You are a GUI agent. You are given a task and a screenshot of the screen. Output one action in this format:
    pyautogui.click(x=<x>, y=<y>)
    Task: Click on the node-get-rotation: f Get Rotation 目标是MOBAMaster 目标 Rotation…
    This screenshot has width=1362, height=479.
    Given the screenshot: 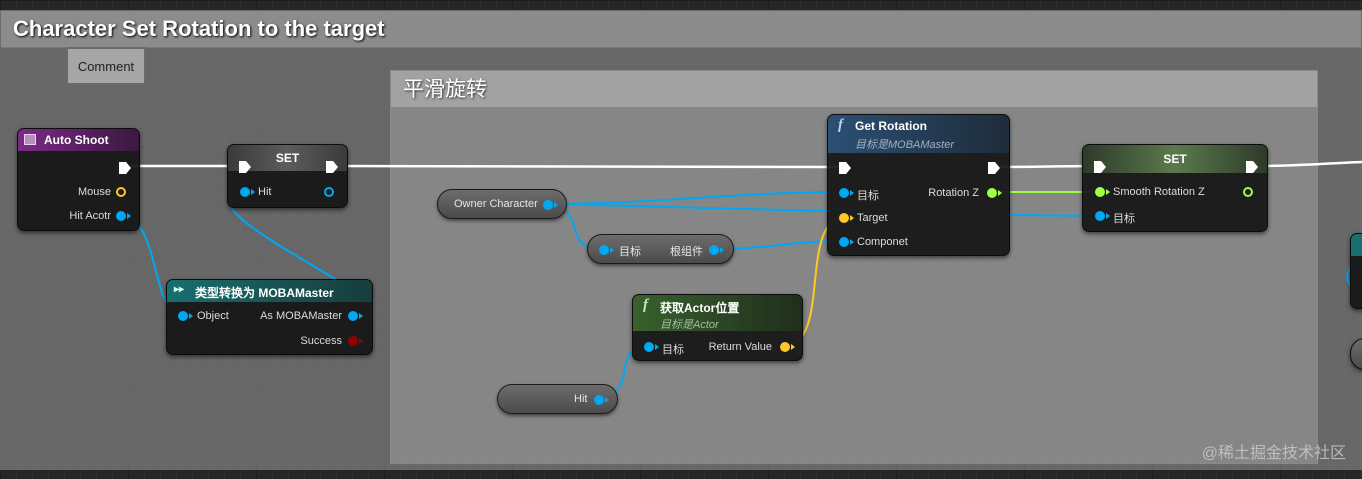 What is the action you would take?
    pyautogui.click(x=918, y=185)
    